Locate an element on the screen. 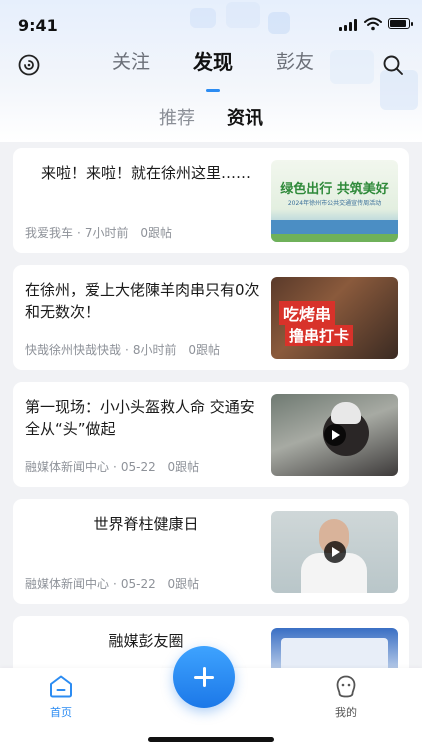 Image resolution: width=422 pixels, height=750 pixels. top-tabs: 关注 发现 彭友 is located at coordinates (213, 71).